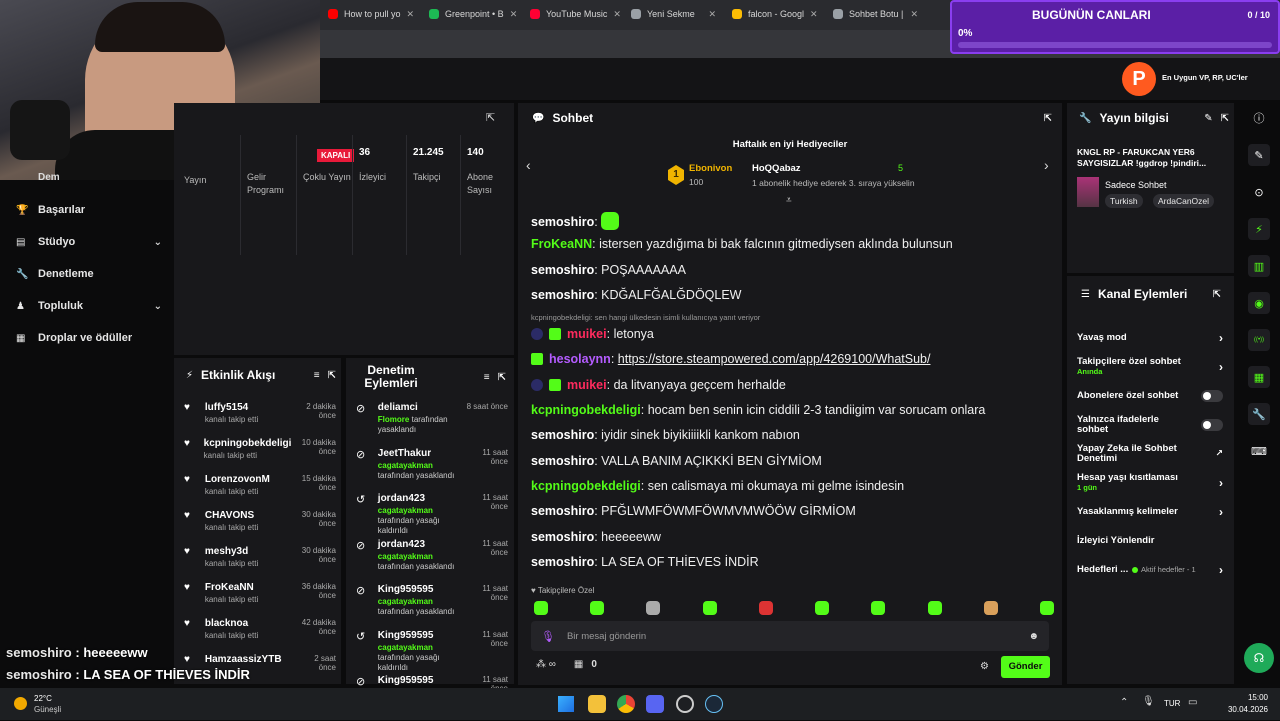 The height and width of the screenshot is (721, 1280). What do you see at coordinates (1245, 709) in the screenshot?
I see `clock-date: 30.04.2026` at bounding box center [1245, 709].